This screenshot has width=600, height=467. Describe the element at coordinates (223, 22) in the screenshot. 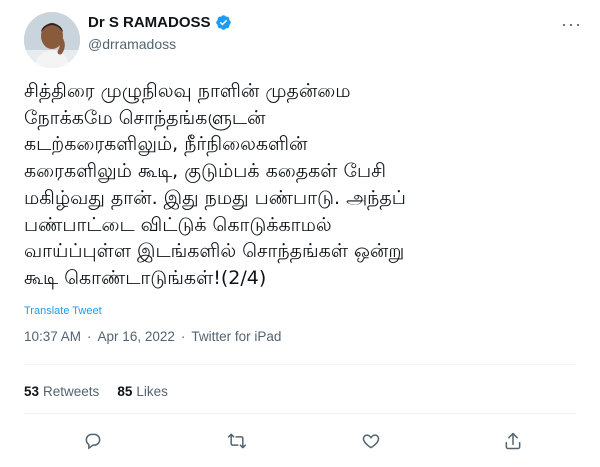

I see `verified-icon` at that location.